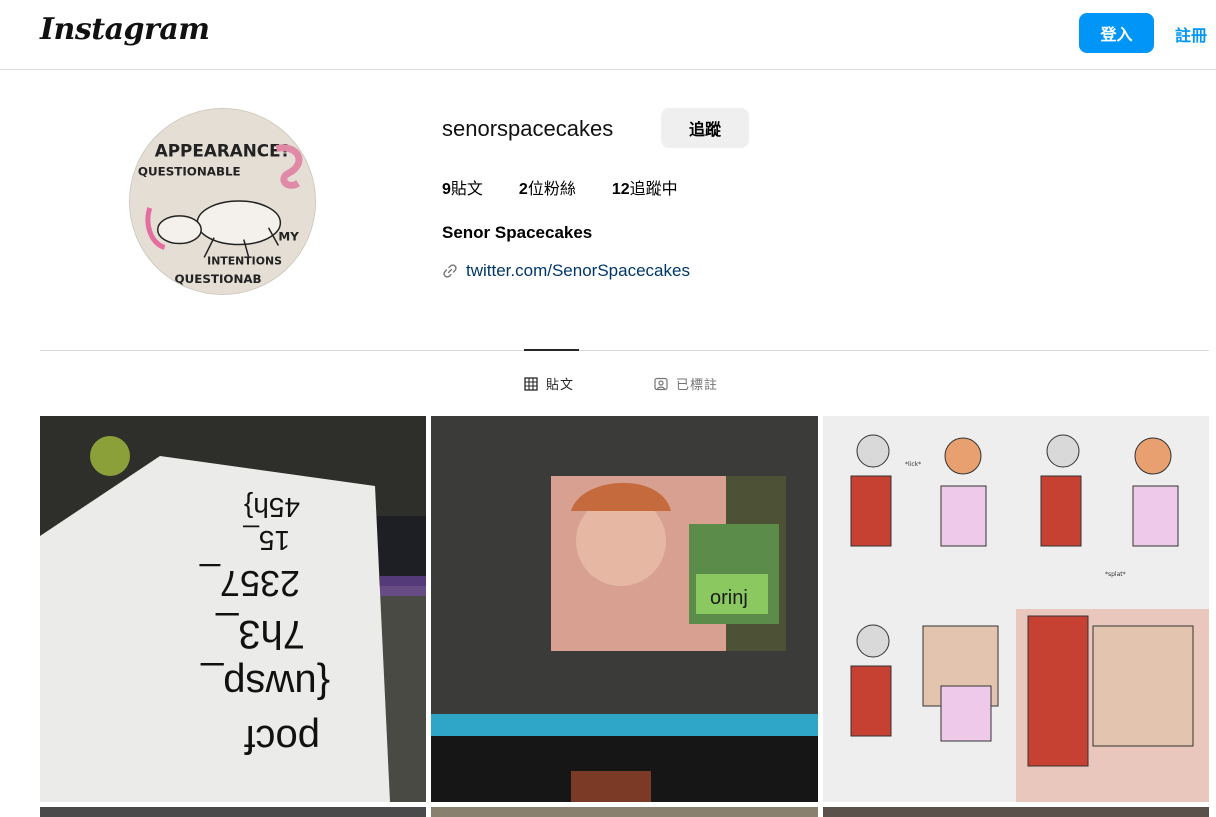 The height and width of the screenshot is (817, 1216). I want to click on post-thumbnail-3: *lick* *splat*, so click(1016, 609).